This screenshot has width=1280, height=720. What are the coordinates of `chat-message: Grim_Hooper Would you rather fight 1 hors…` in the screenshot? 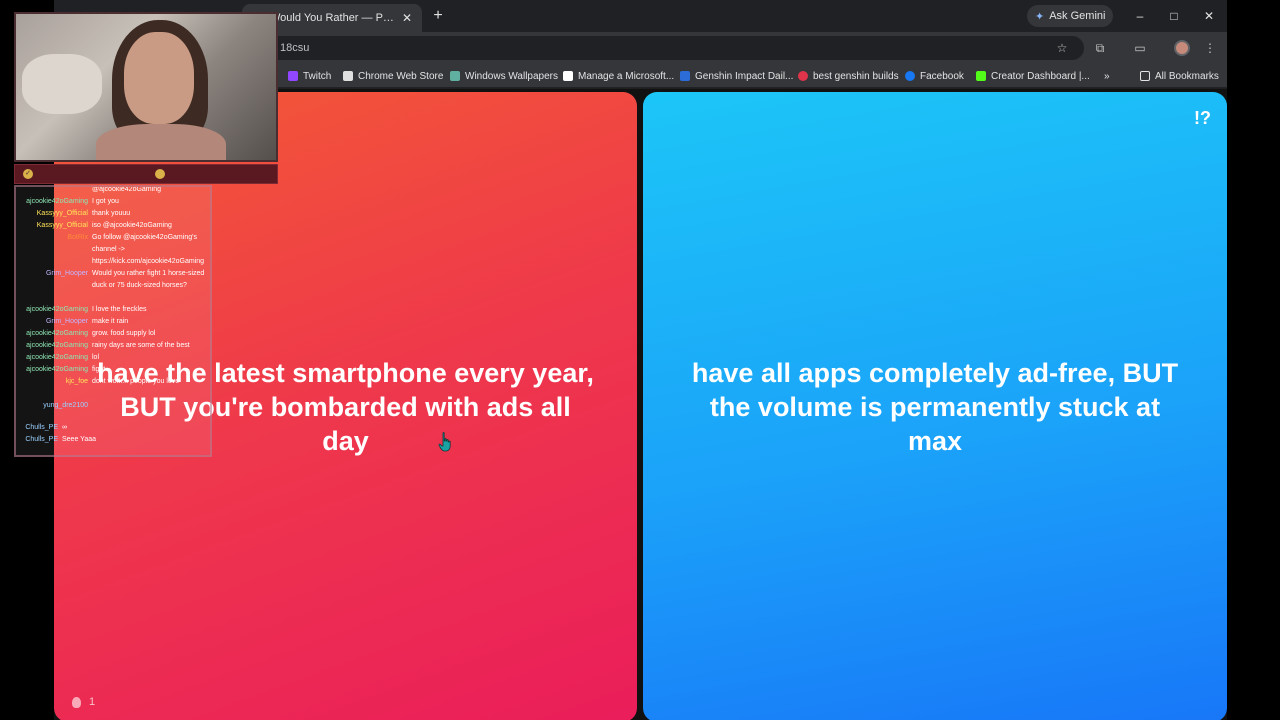 It's located at (113, 280).